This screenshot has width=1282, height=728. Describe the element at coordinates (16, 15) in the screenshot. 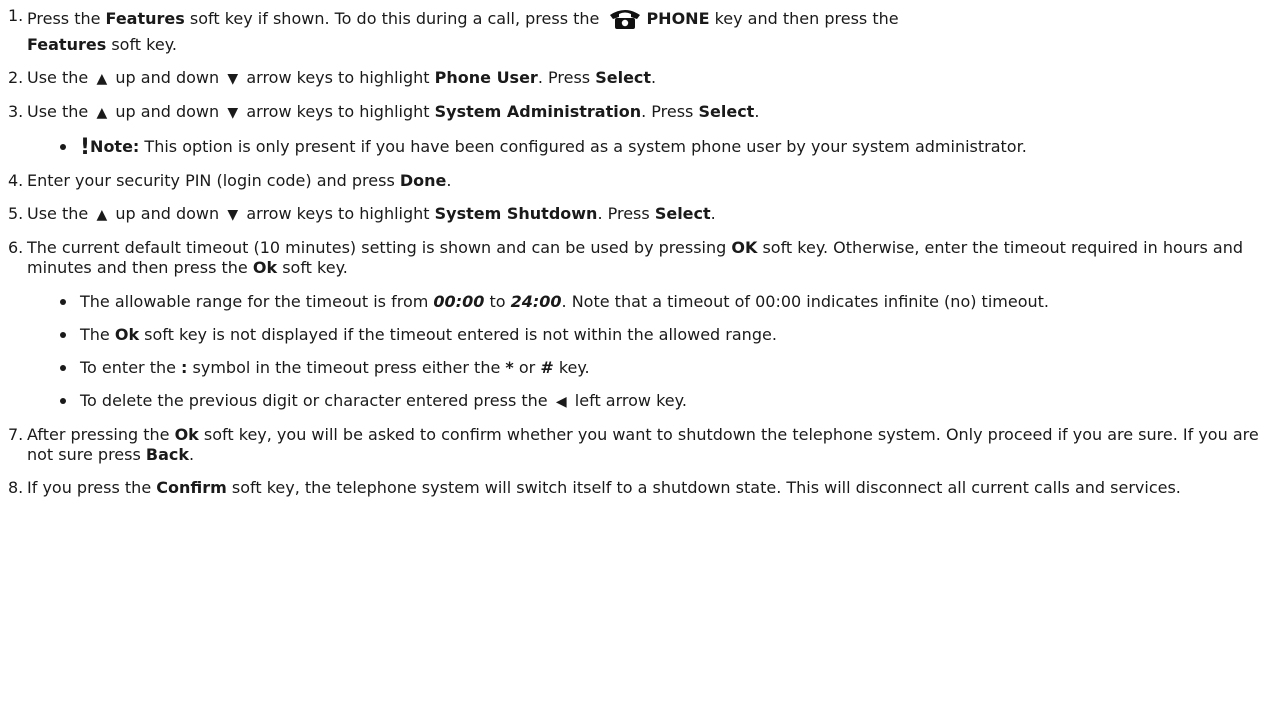

I see `step-number: 1.` at that location.